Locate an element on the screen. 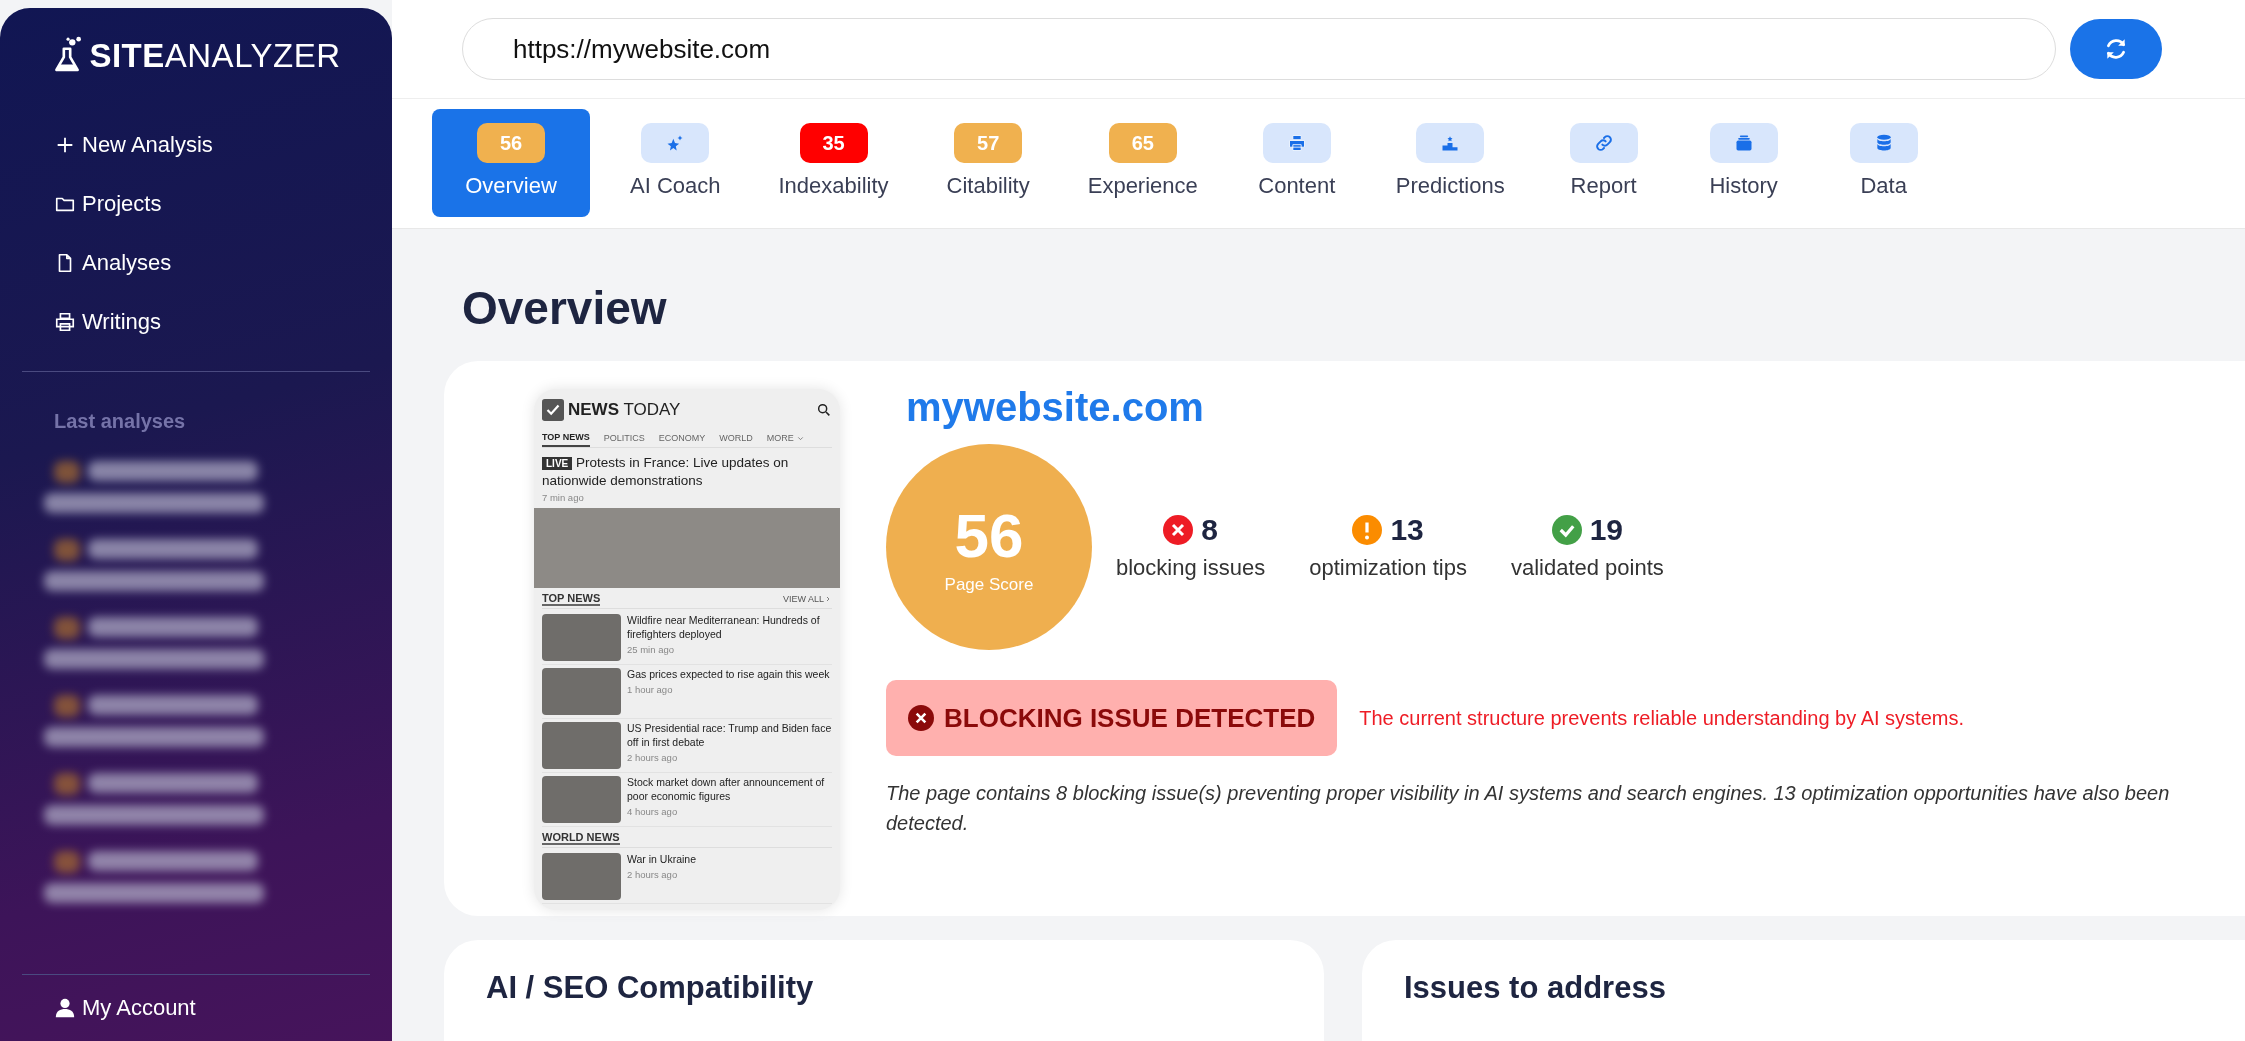 This screenshot has width=2245, height=1041. url-field: https://mywebsite.com is located at coordinates (1259, 49).